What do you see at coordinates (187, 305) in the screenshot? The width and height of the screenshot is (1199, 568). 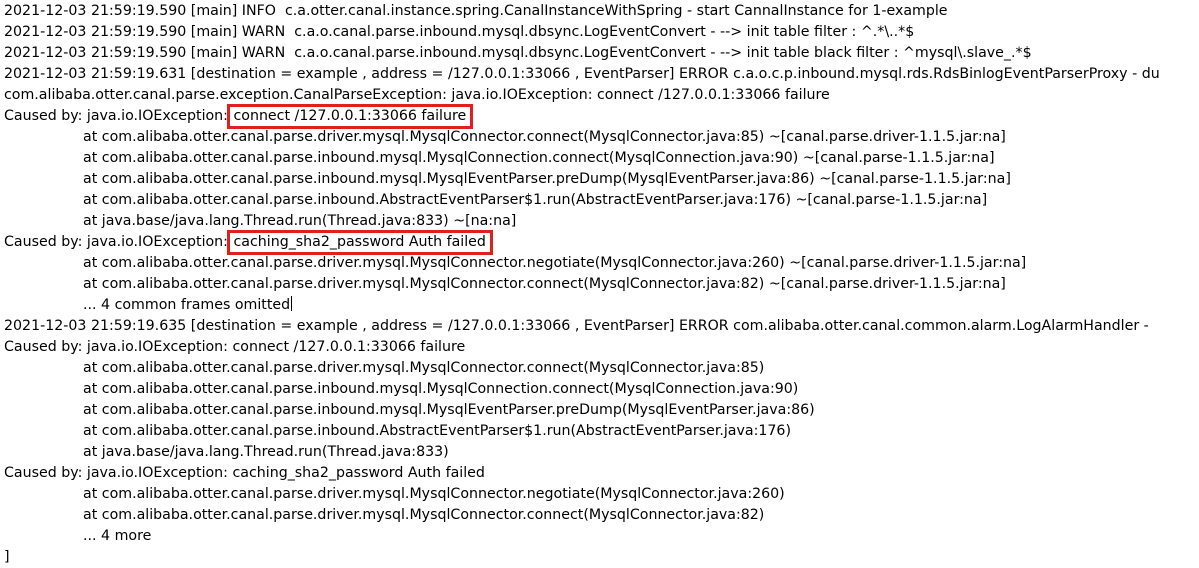 I see `log-line-text: ... 4 common frames omitted` at bounding box center [187, 305].